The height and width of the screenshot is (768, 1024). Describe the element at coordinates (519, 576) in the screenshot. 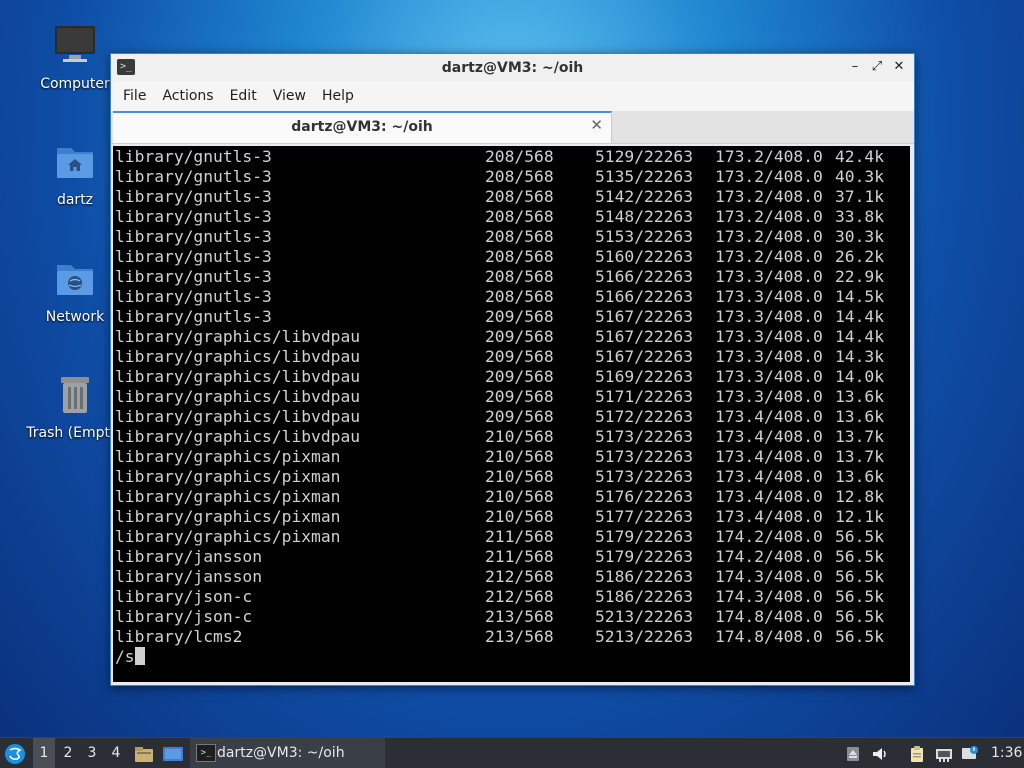

I see `terminal-package-count: 212/568` at that location.